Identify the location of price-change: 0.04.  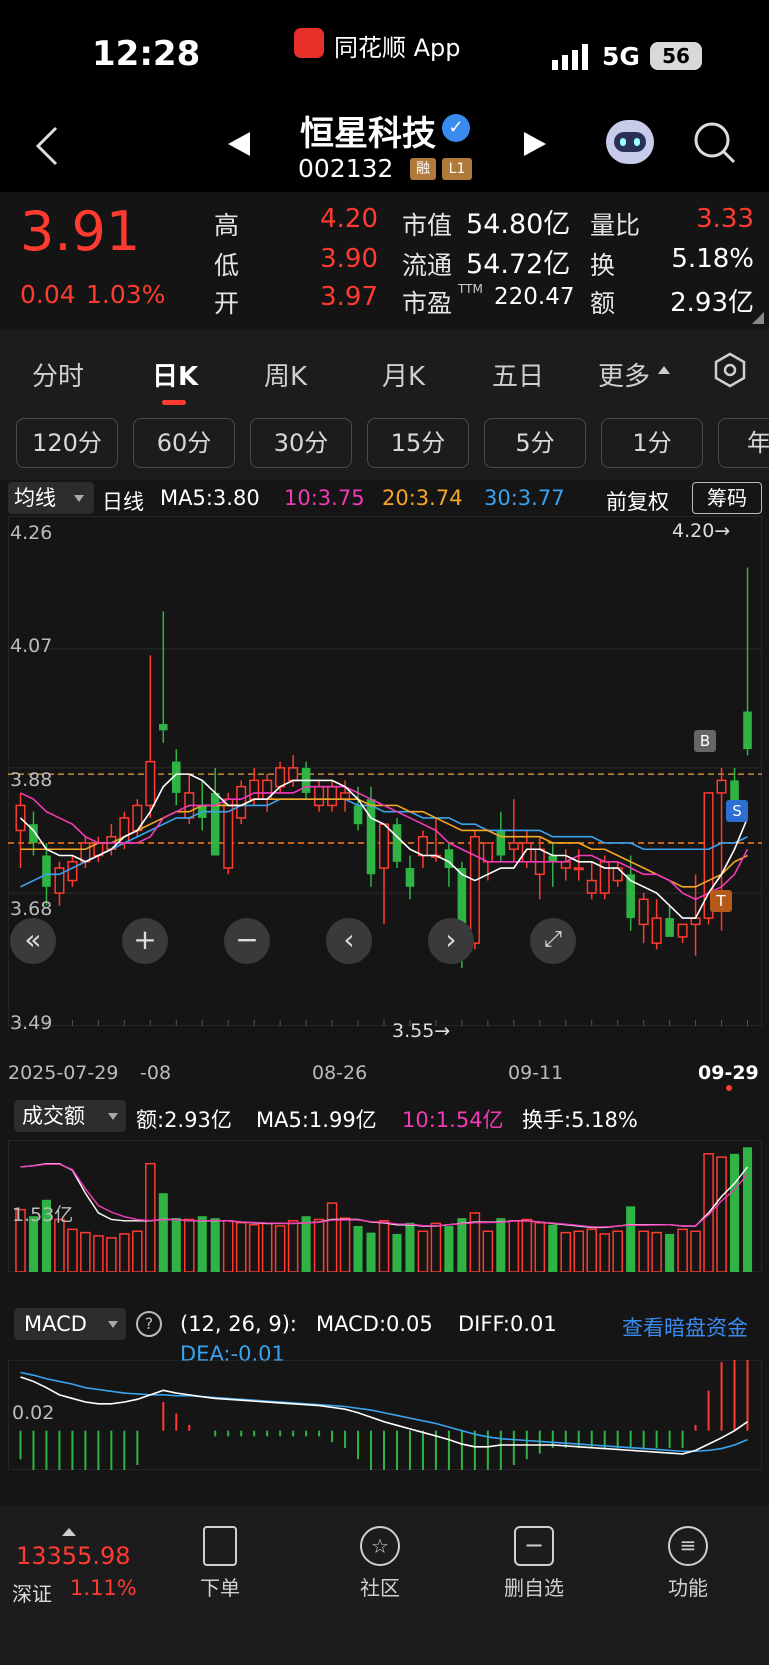
(48, 294).